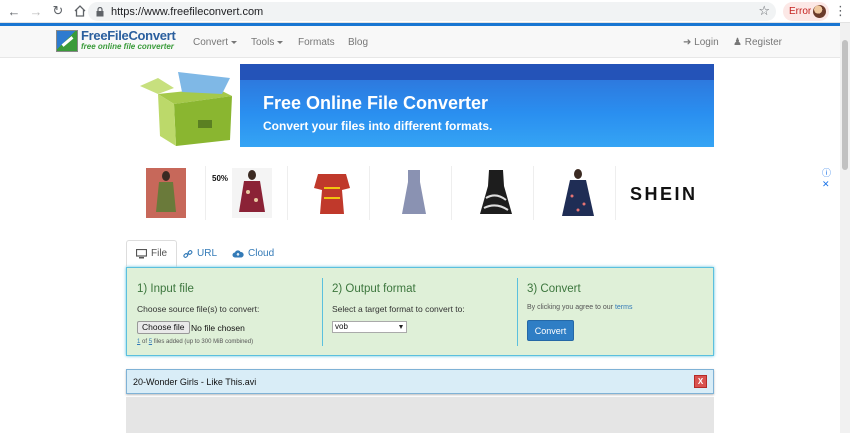 This screenshot has height=433, width=850. What do you see at coordinates (840, 10) in the screenshot?
I see `menu-kebab-icon: ⋮` at bounding box center [840, 10].